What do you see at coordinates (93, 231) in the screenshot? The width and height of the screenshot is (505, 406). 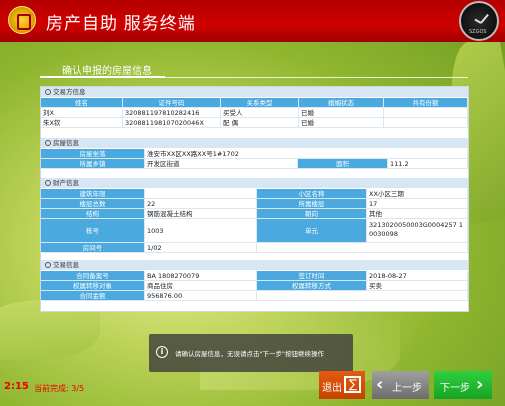 I see `property-label: 栋号` at bounding box center [93, 231].